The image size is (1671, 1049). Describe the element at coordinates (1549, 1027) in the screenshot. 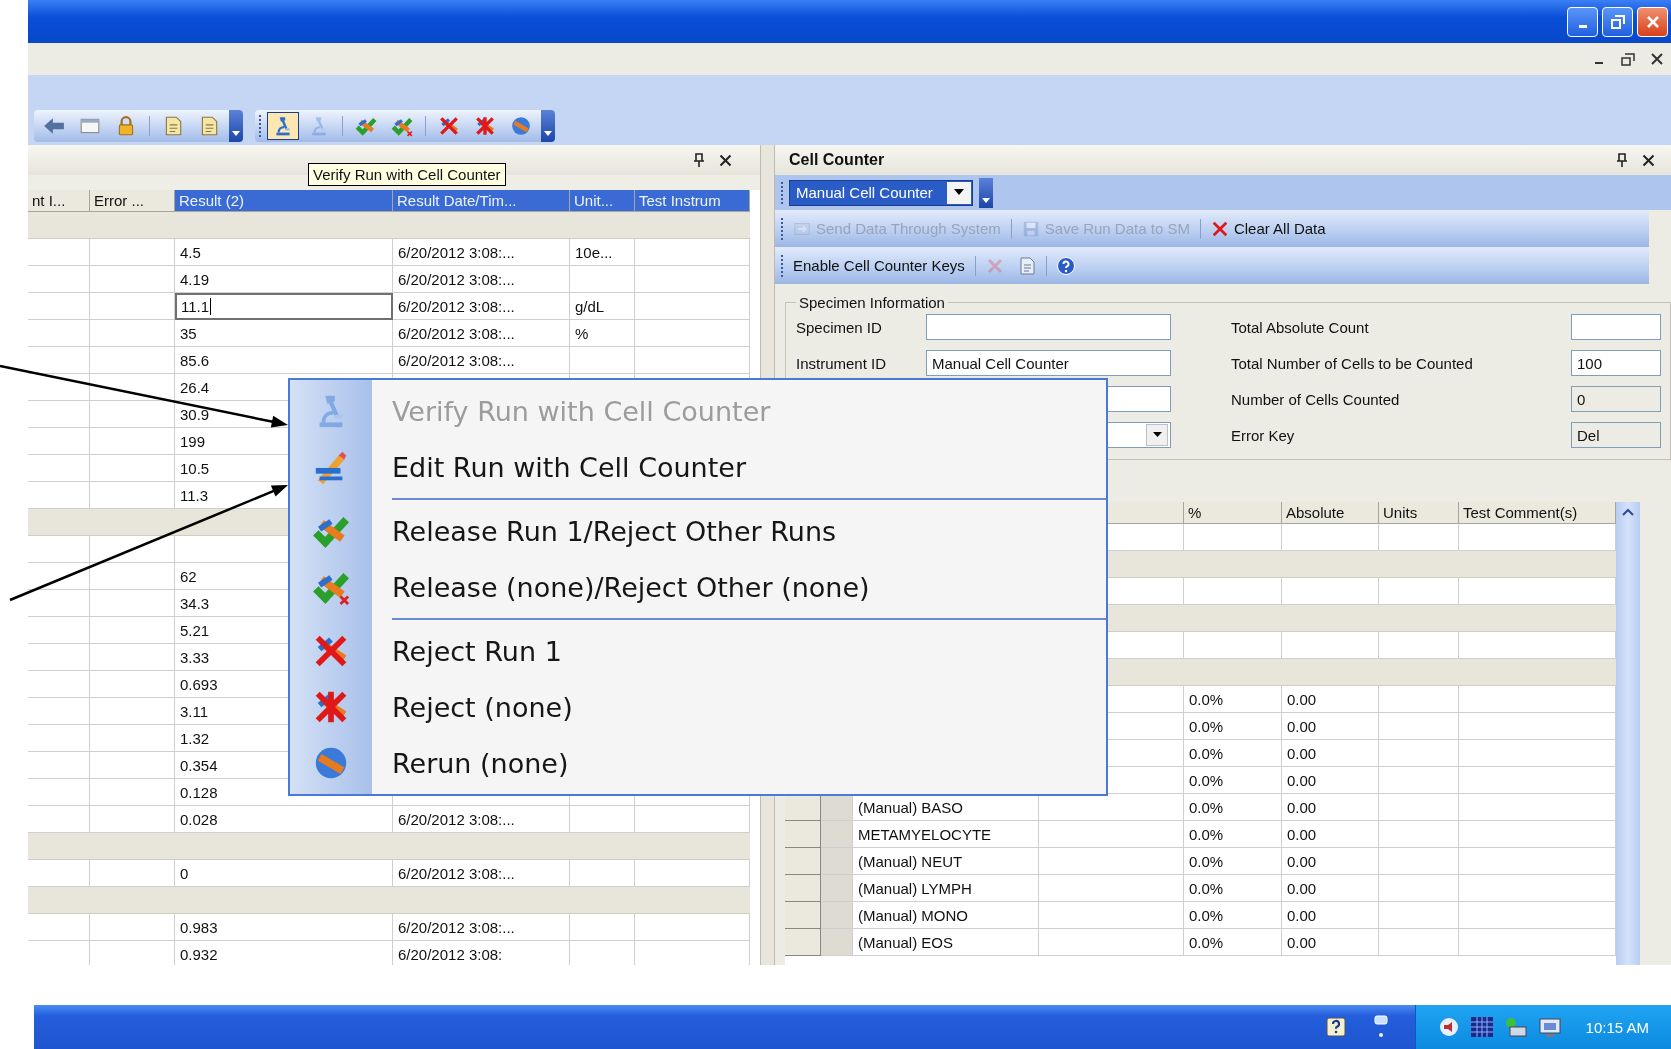

I see `monitor-icon` at that location.